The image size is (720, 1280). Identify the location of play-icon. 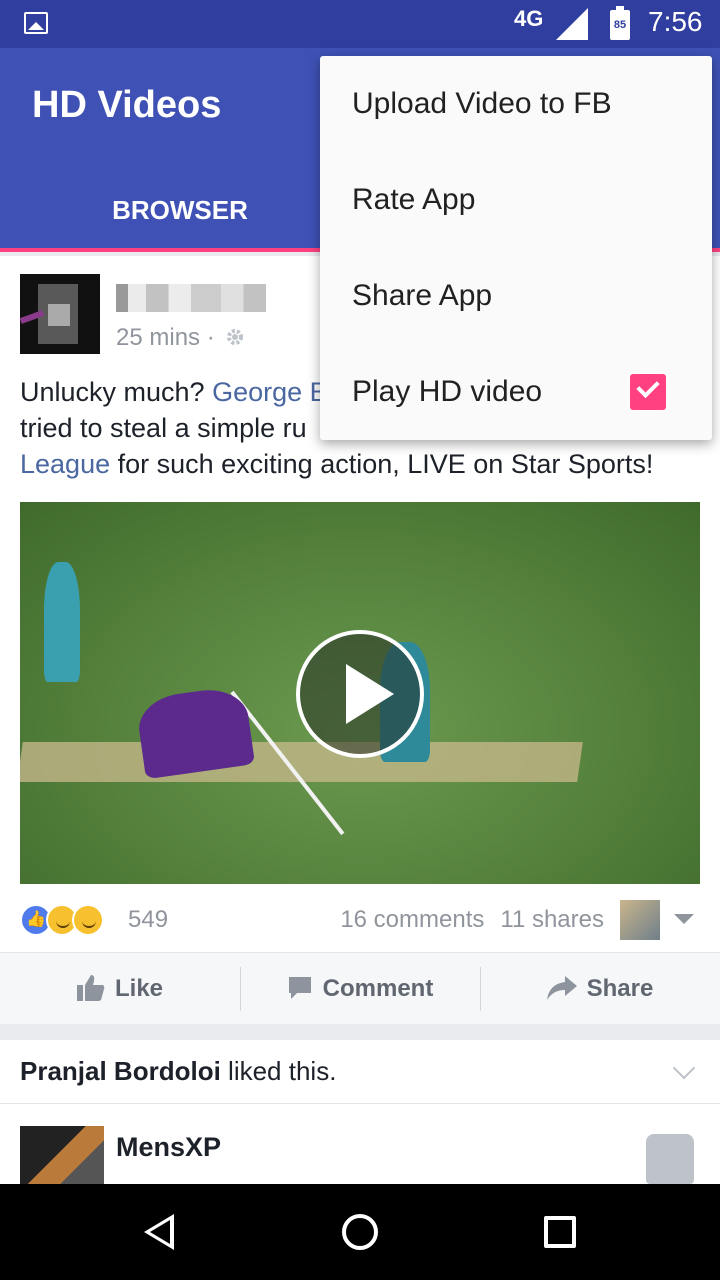
(360, 694).